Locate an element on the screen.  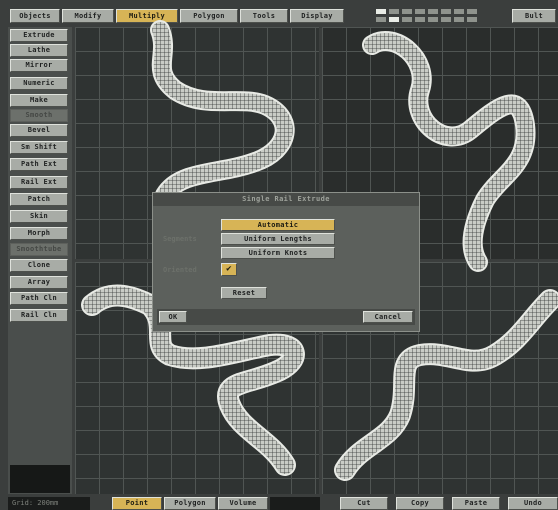
status-readout: Grid: 200mm is located at coordinates (49, 503).